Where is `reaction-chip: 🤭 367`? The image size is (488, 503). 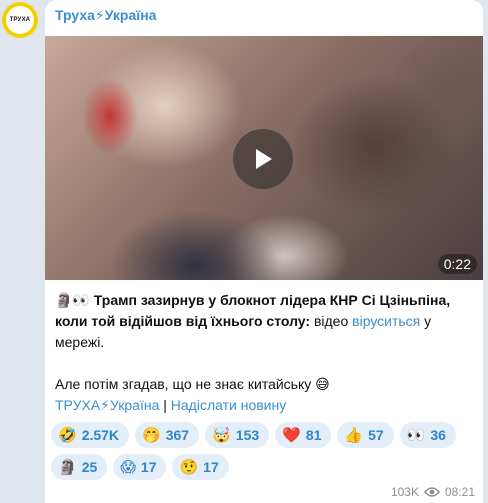 reaction-chip: 🤭 367 is located at coordinates (167, 435).